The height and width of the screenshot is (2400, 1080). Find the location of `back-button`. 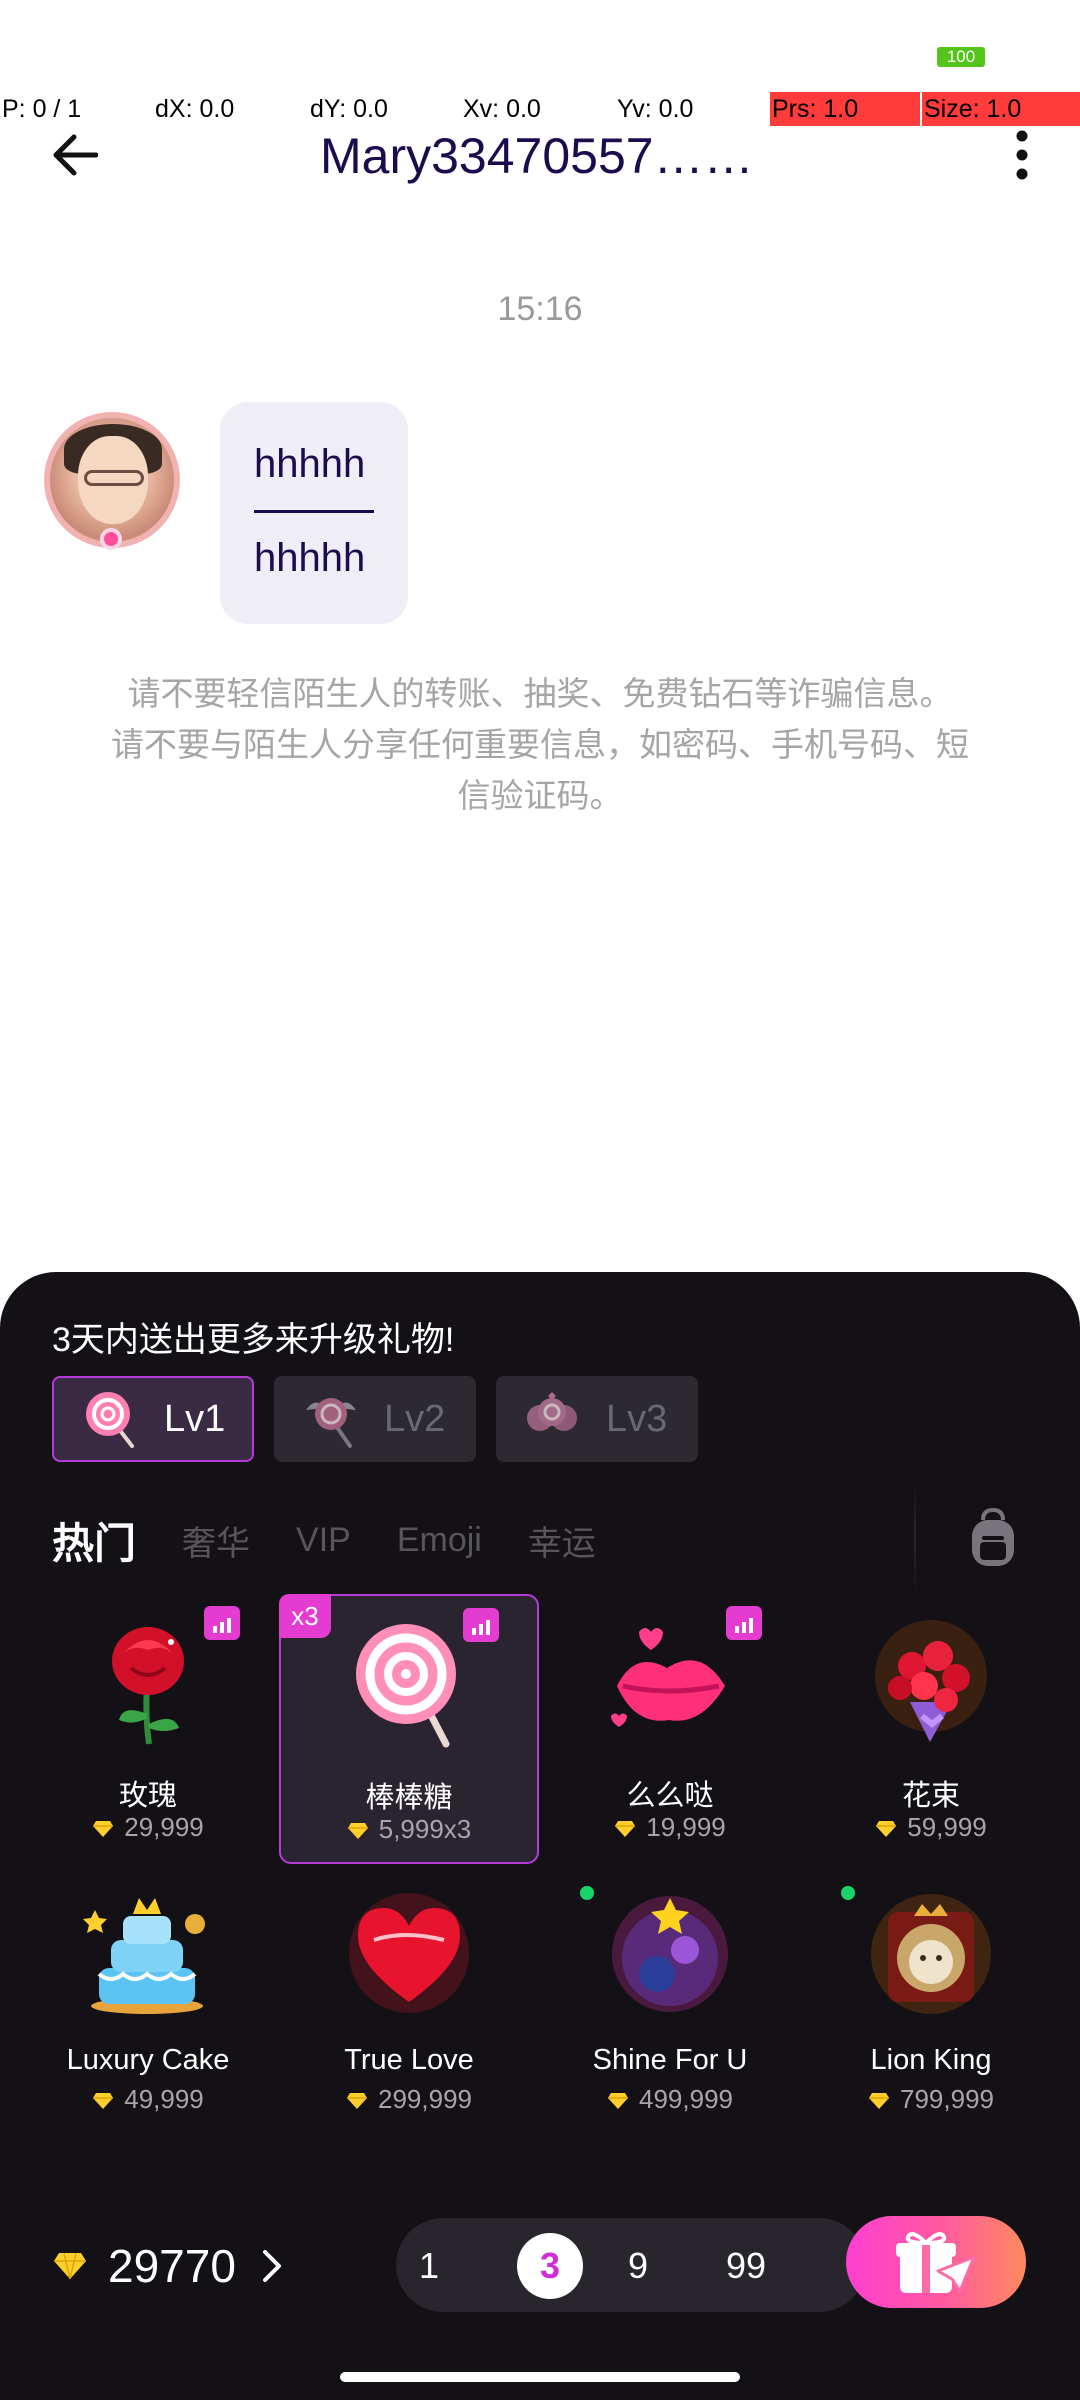

back-button is located at coordinates (75, 155).